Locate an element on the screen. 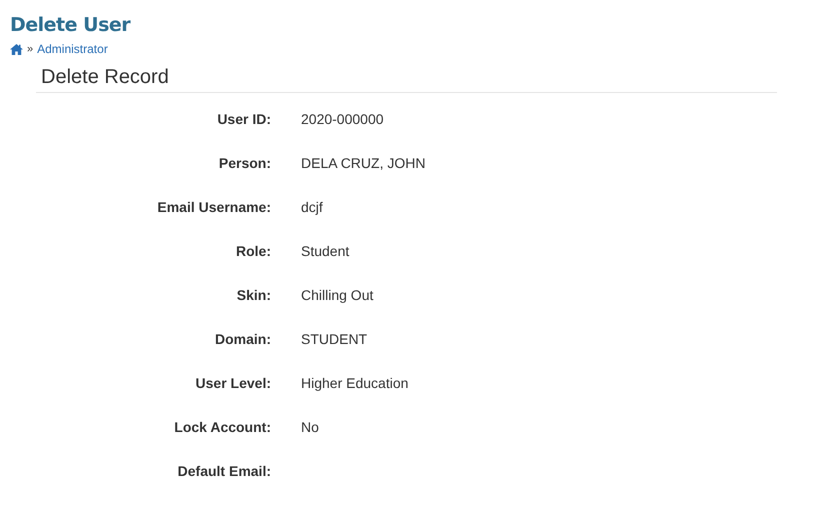  section-title: Delete Record is located at coordinates (406, 79).